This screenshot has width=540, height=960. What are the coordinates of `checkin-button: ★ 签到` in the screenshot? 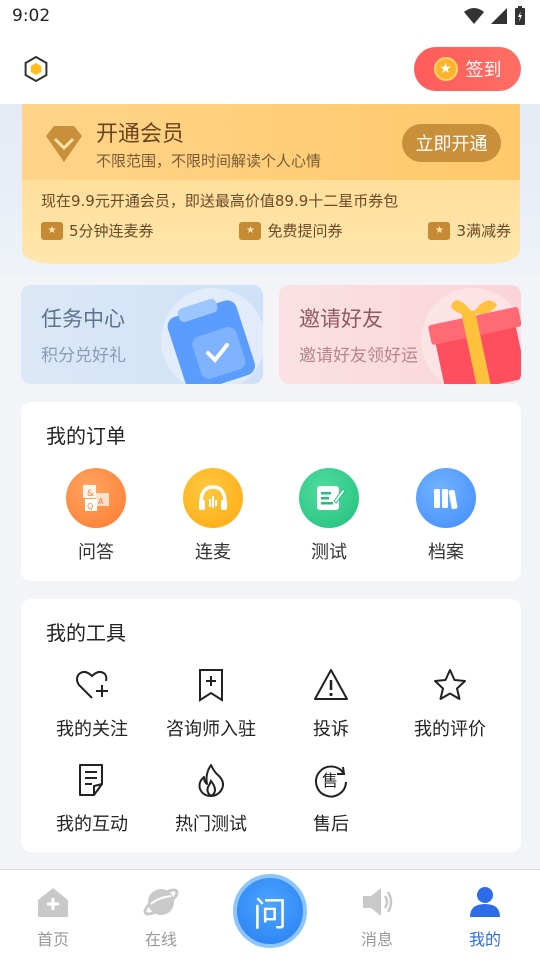 It's located at (467, 69).